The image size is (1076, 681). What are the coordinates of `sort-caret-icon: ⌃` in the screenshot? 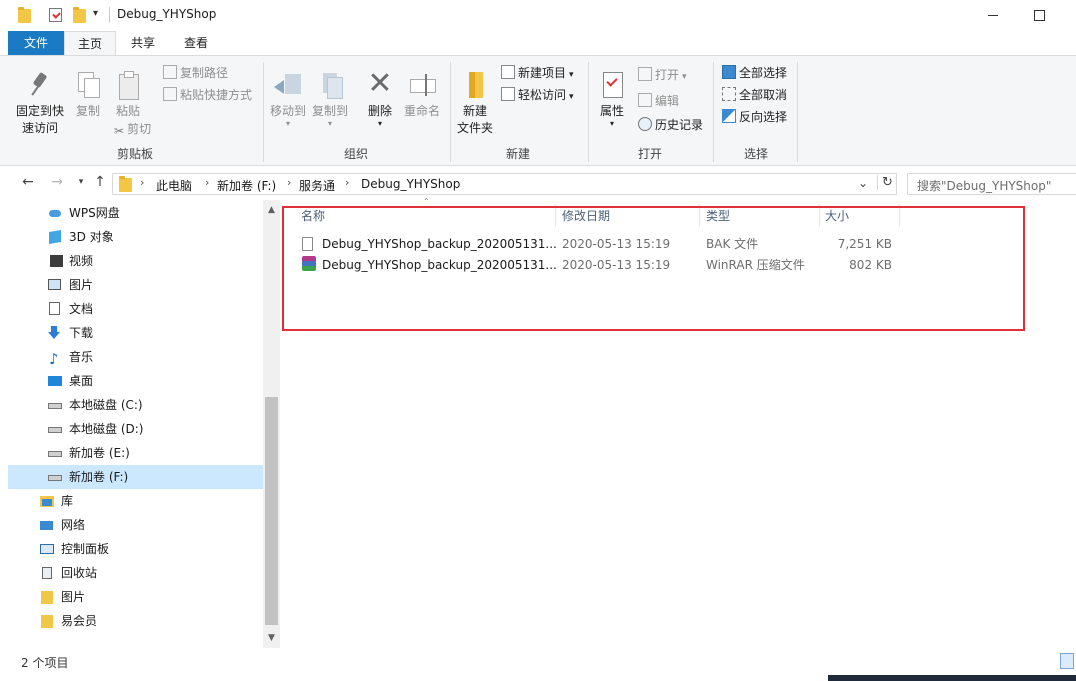 It's located at (426, 201).